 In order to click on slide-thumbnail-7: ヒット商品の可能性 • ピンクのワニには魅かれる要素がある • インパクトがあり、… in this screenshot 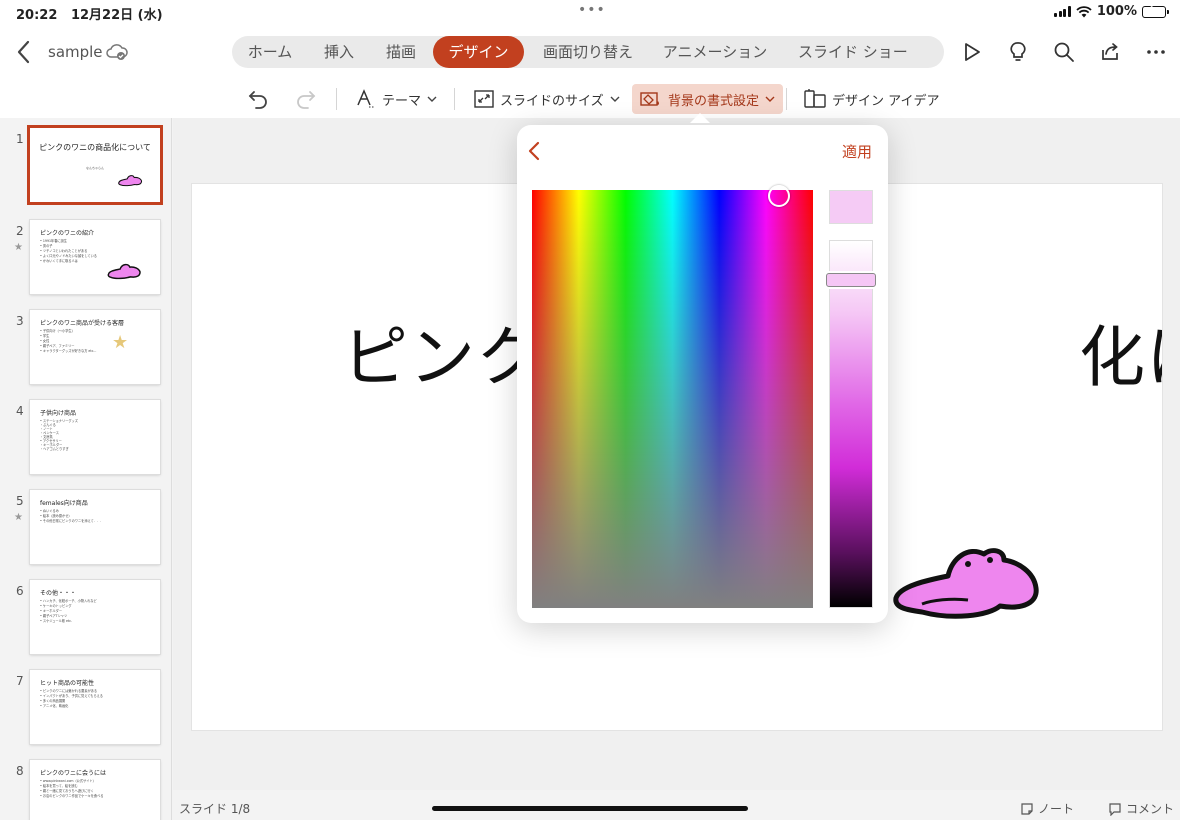, I will do `click(95, 707)`.